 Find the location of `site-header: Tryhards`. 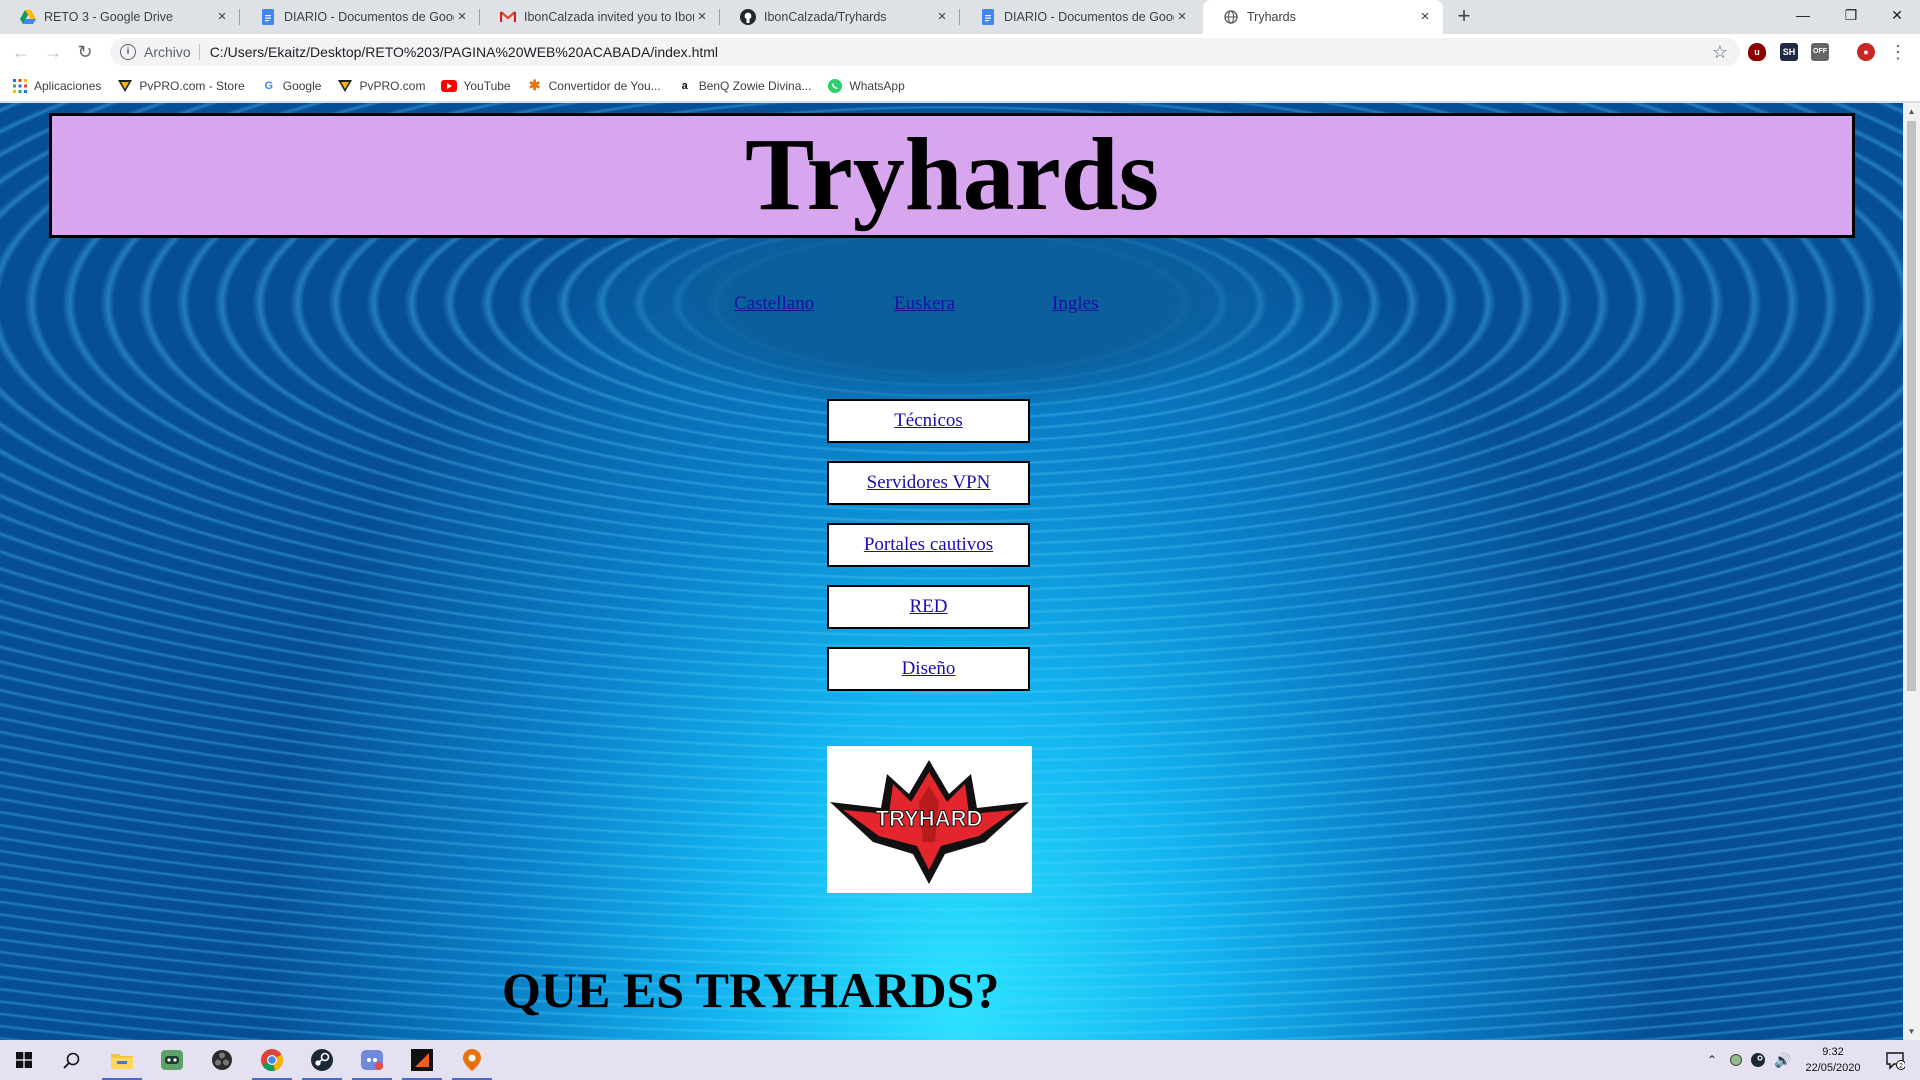

site-header: Tryhards is located at coordinates (952, 175).